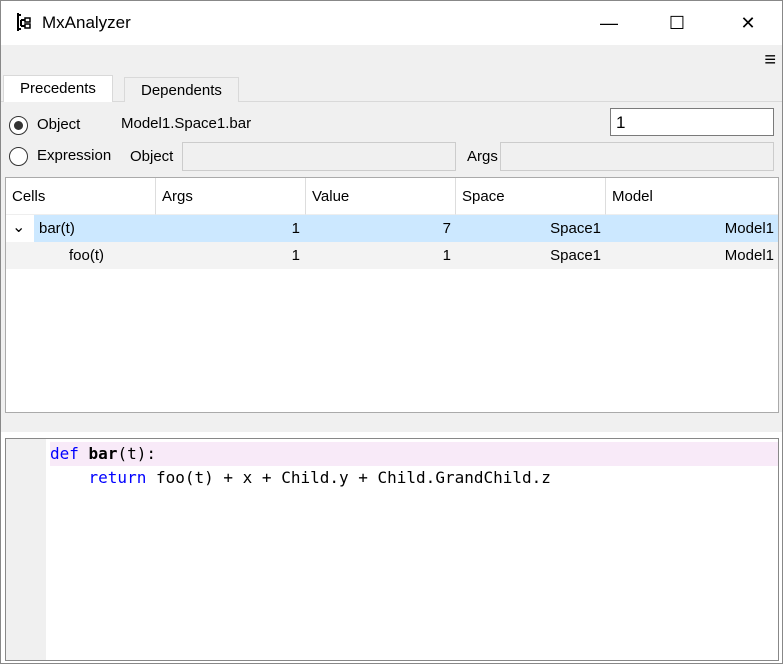 The height and width of the screenshot is (664, 783). What do you see at coordinates (391, 89) in the screenshot?
I see `tab-bar: Precedents Dependents` at bounding box center [391, 89].